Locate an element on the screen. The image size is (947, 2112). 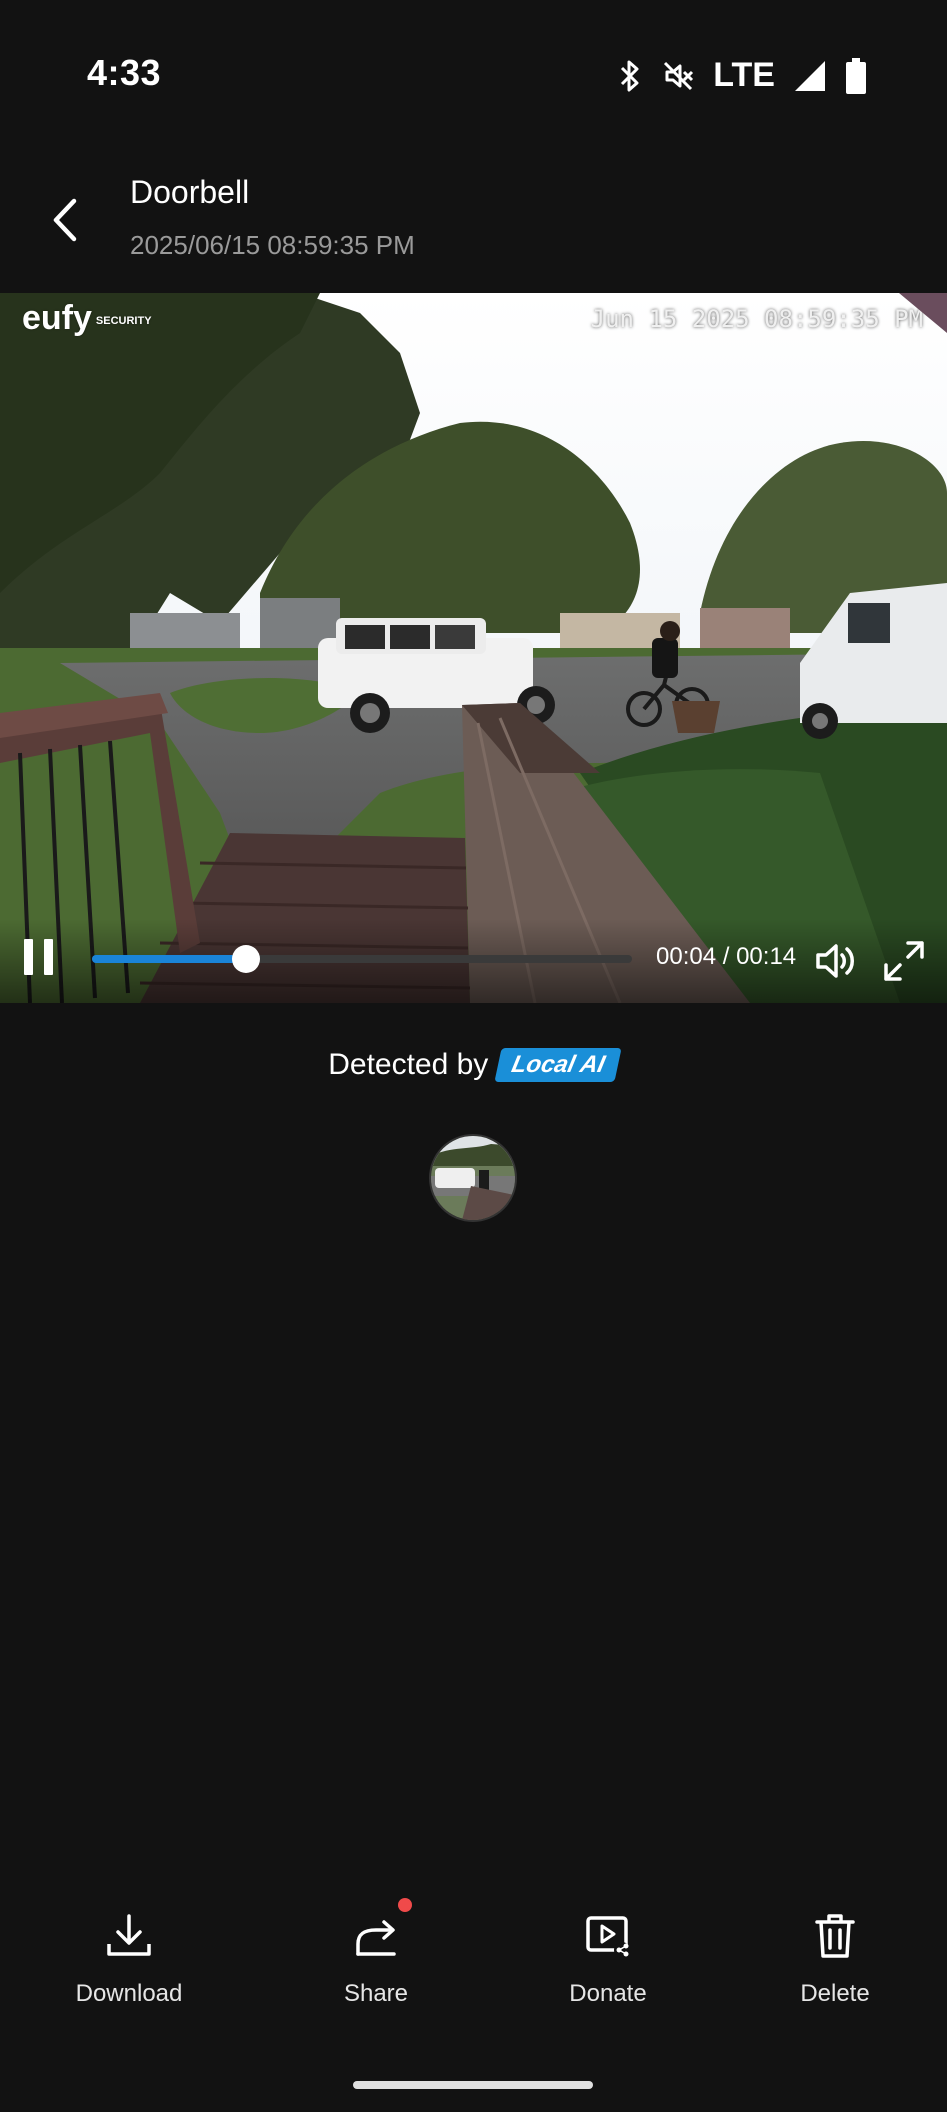
seek-bar is located at coordinates (362, 959).